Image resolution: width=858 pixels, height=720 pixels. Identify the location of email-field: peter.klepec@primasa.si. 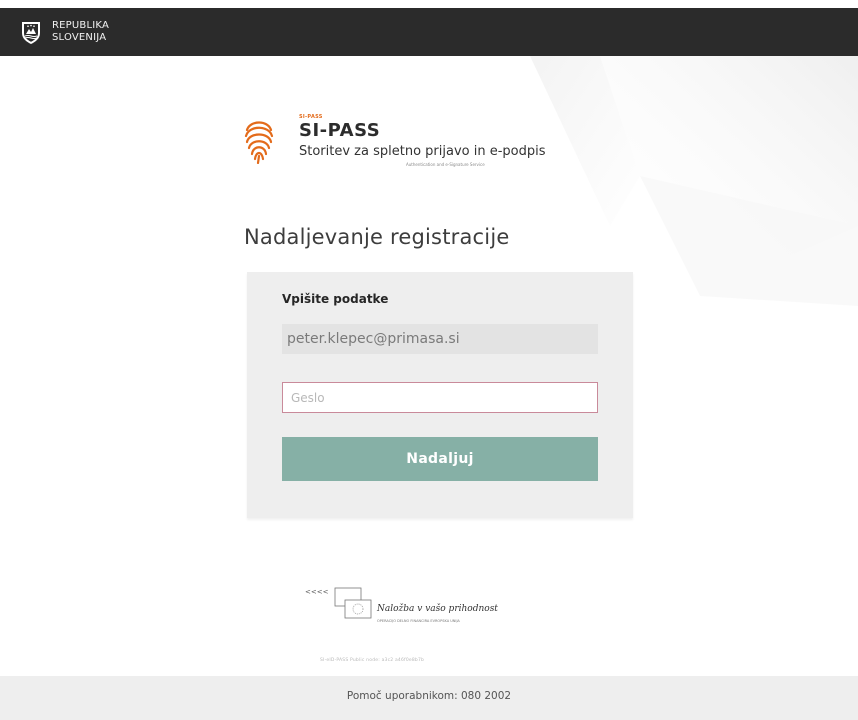
(440, 339).